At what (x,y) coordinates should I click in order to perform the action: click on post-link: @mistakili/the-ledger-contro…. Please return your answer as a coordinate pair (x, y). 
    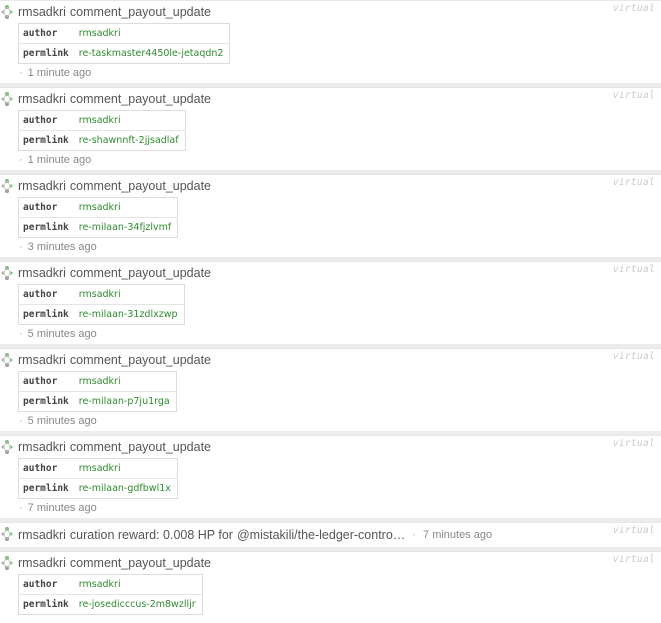
    Looking at the image, I should click on (321, 535).